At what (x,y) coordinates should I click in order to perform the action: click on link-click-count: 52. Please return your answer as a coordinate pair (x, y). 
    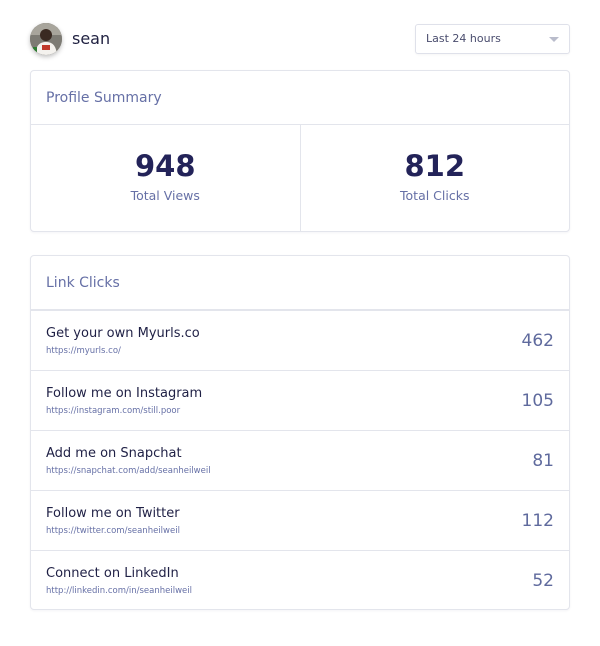
    Looking at the image, I should click on (543, 581).